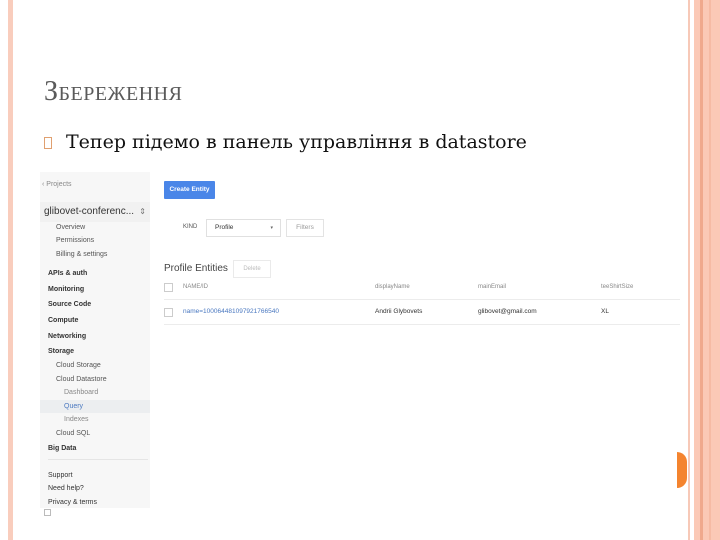  I want to click on sidebar-link-support: Support, so click(95, 475).